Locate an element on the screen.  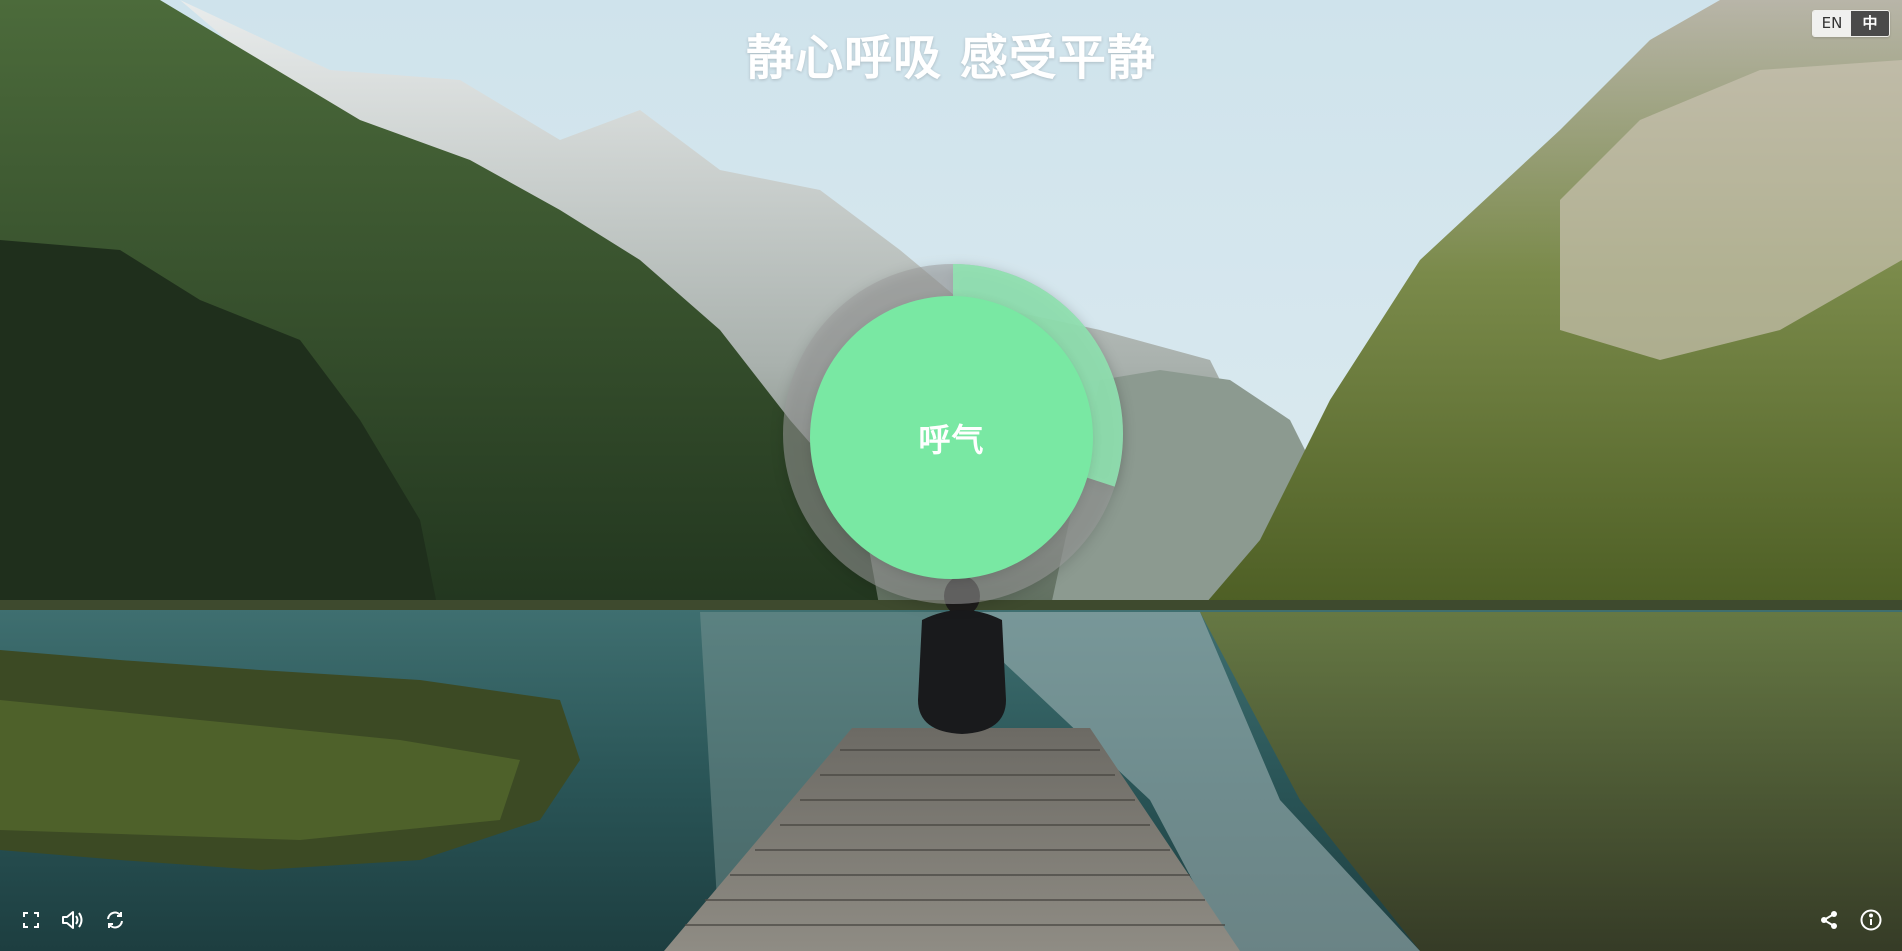
language-switch: EN 中 is located at coordinates (1851, 23).